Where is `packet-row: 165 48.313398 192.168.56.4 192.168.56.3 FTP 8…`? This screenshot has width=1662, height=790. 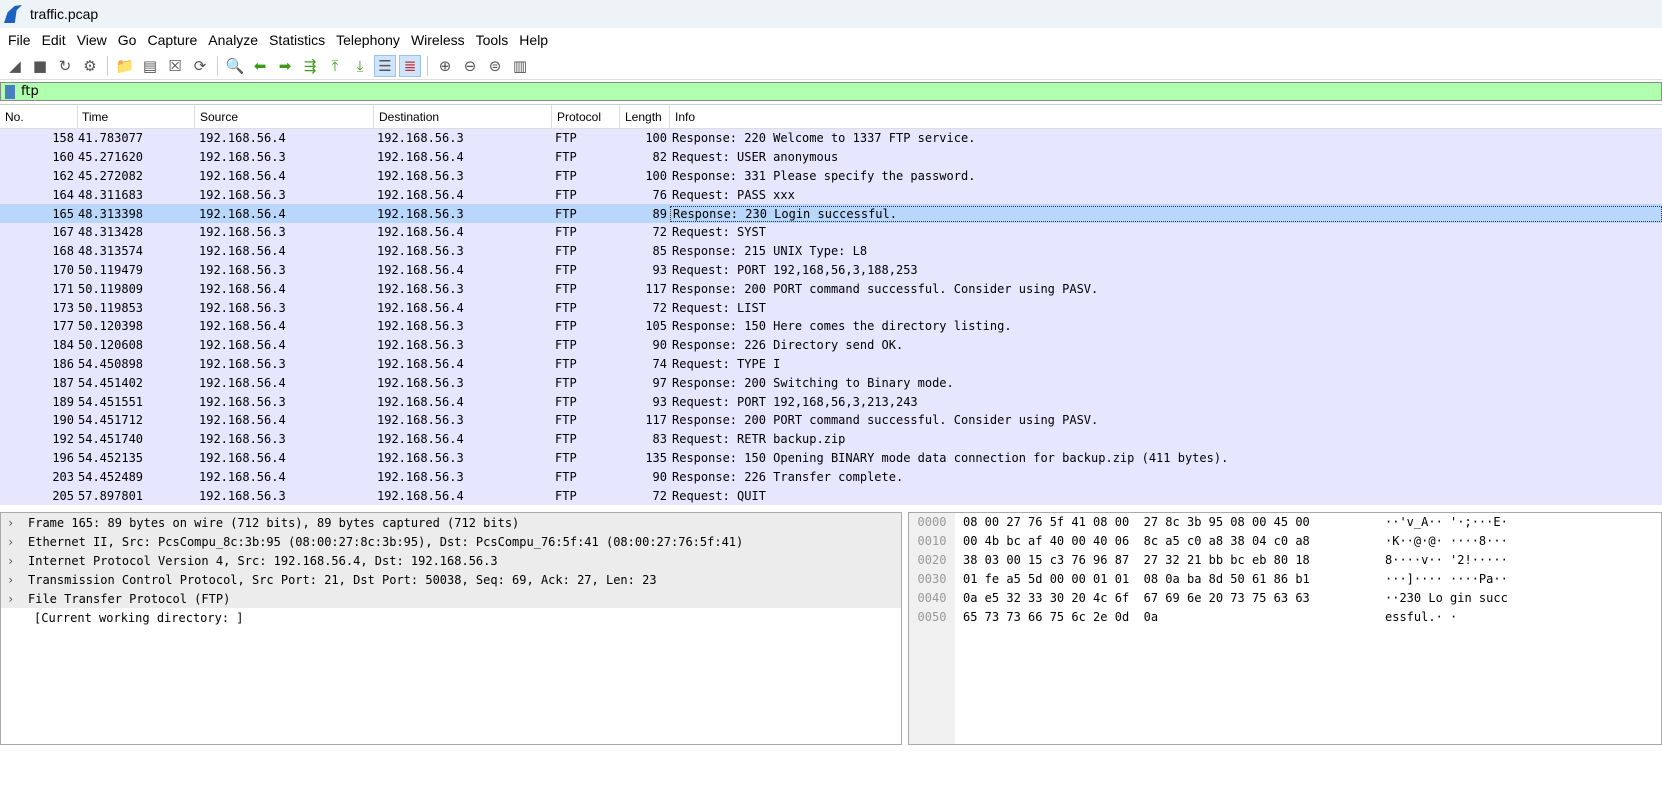 packet-row: 165 48.313398 192.168.56.4 192.168.56.3 FTP 8… is located at coordinates (831, 213).